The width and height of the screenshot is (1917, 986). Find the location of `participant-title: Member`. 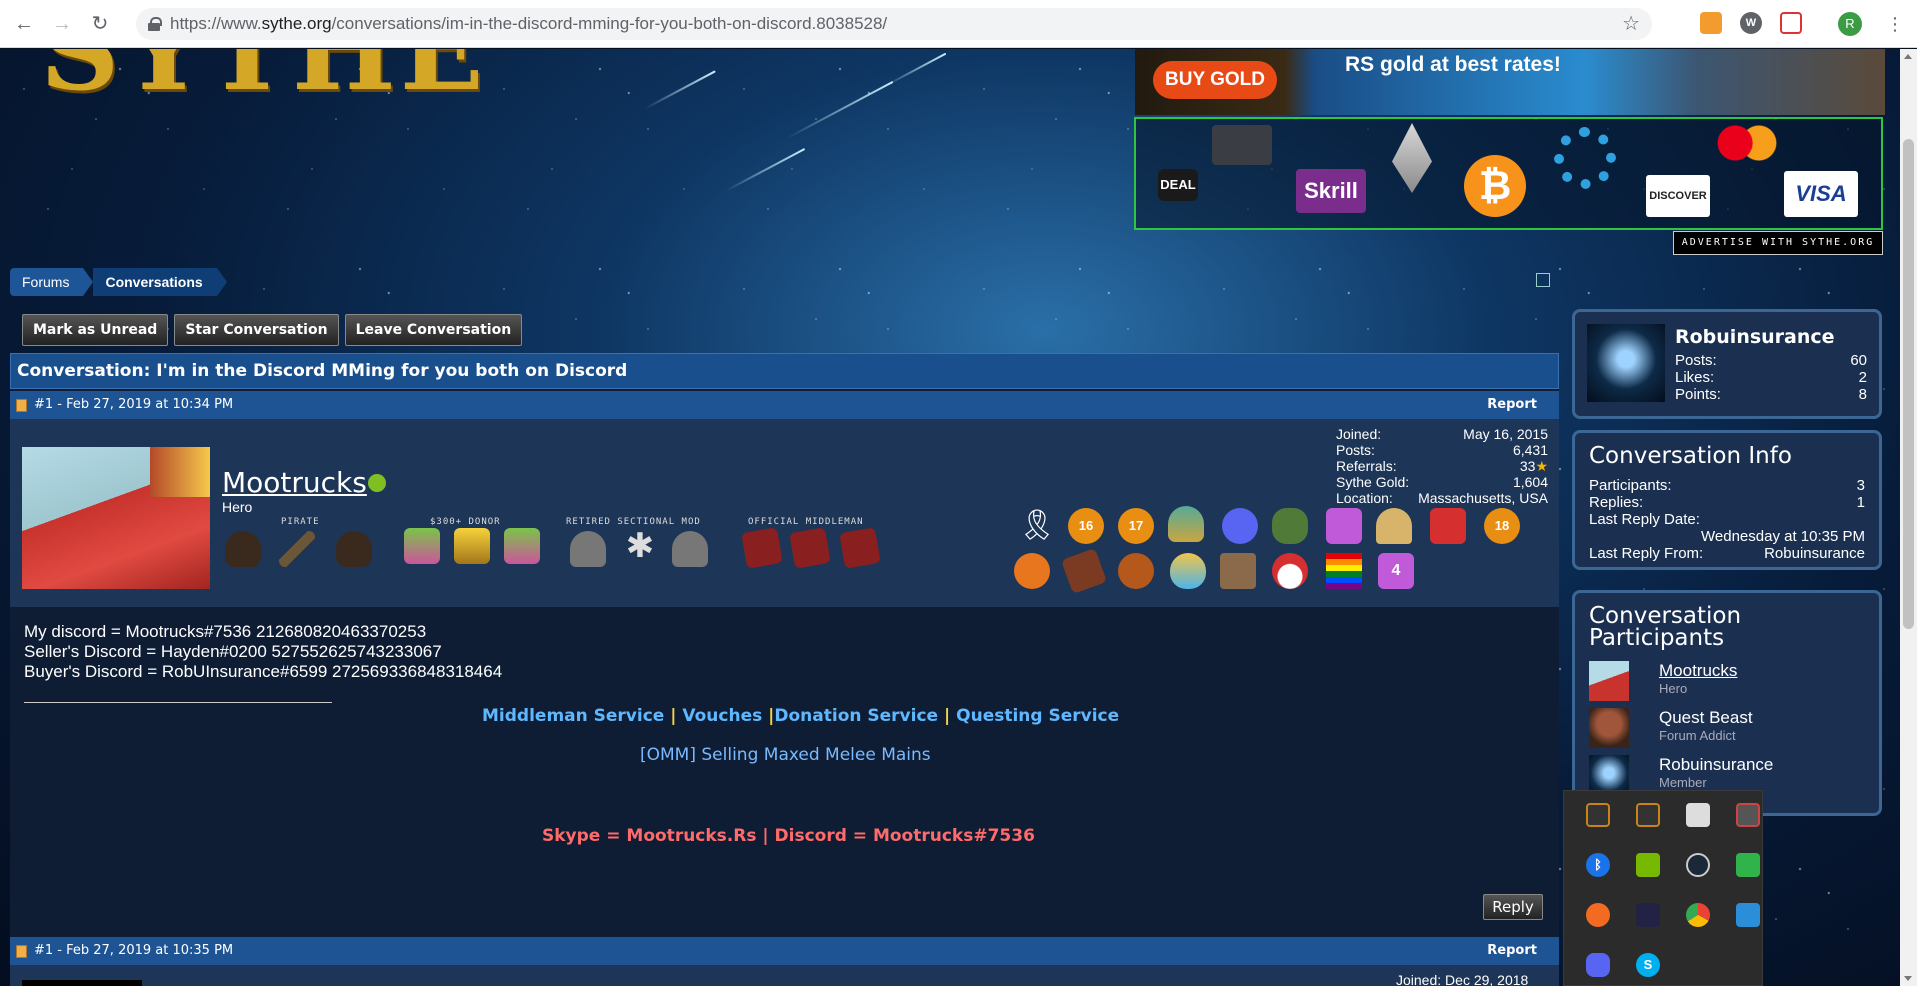

participant-title: Member is located at coordinates (1683, 782).